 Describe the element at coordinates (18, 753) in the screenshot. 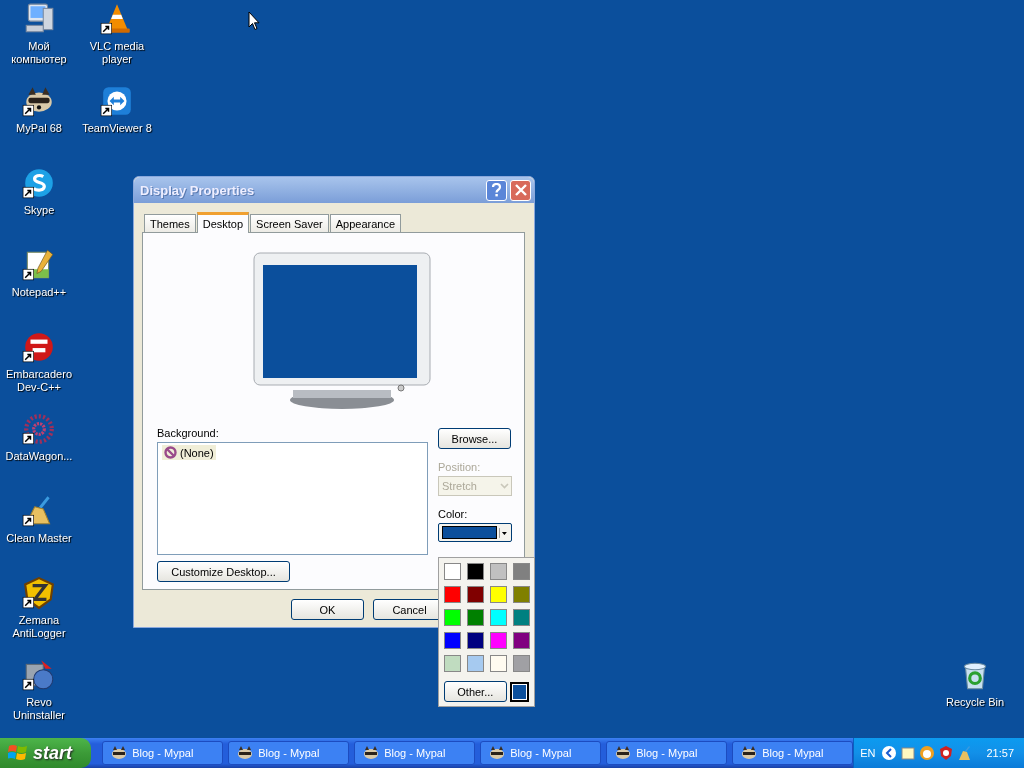

I see `windows-flag-icon` at that location.